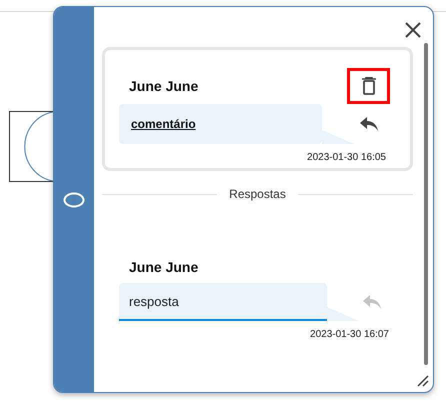 Image resolution: width=446 pixels, height=406 pixels. I want to click on close-button, so click(413, 30).